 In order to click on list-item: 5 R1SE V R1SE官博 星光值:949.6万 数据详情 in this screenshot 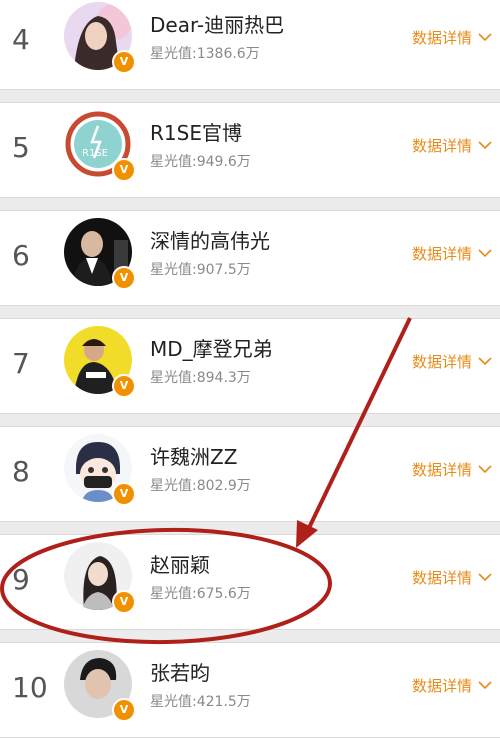, I will do `click(250, 150)`.